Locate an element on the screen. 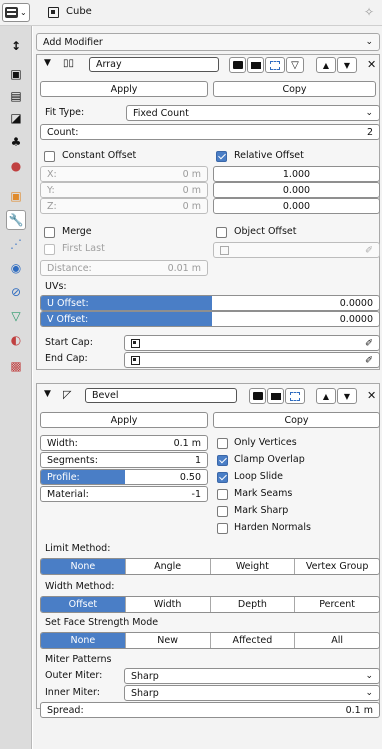  bevel-copy-button: Copy is located at coordinates (296, 420).